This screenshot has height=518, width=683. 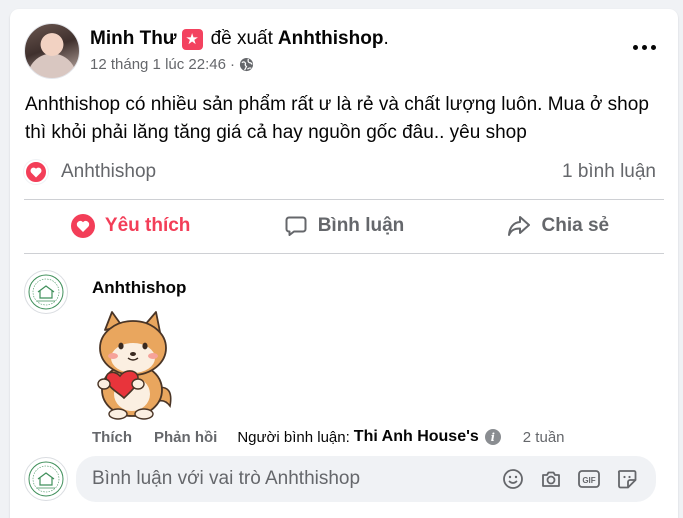 I want to click on gif-icon: GIF, so click(x=589, y=479).